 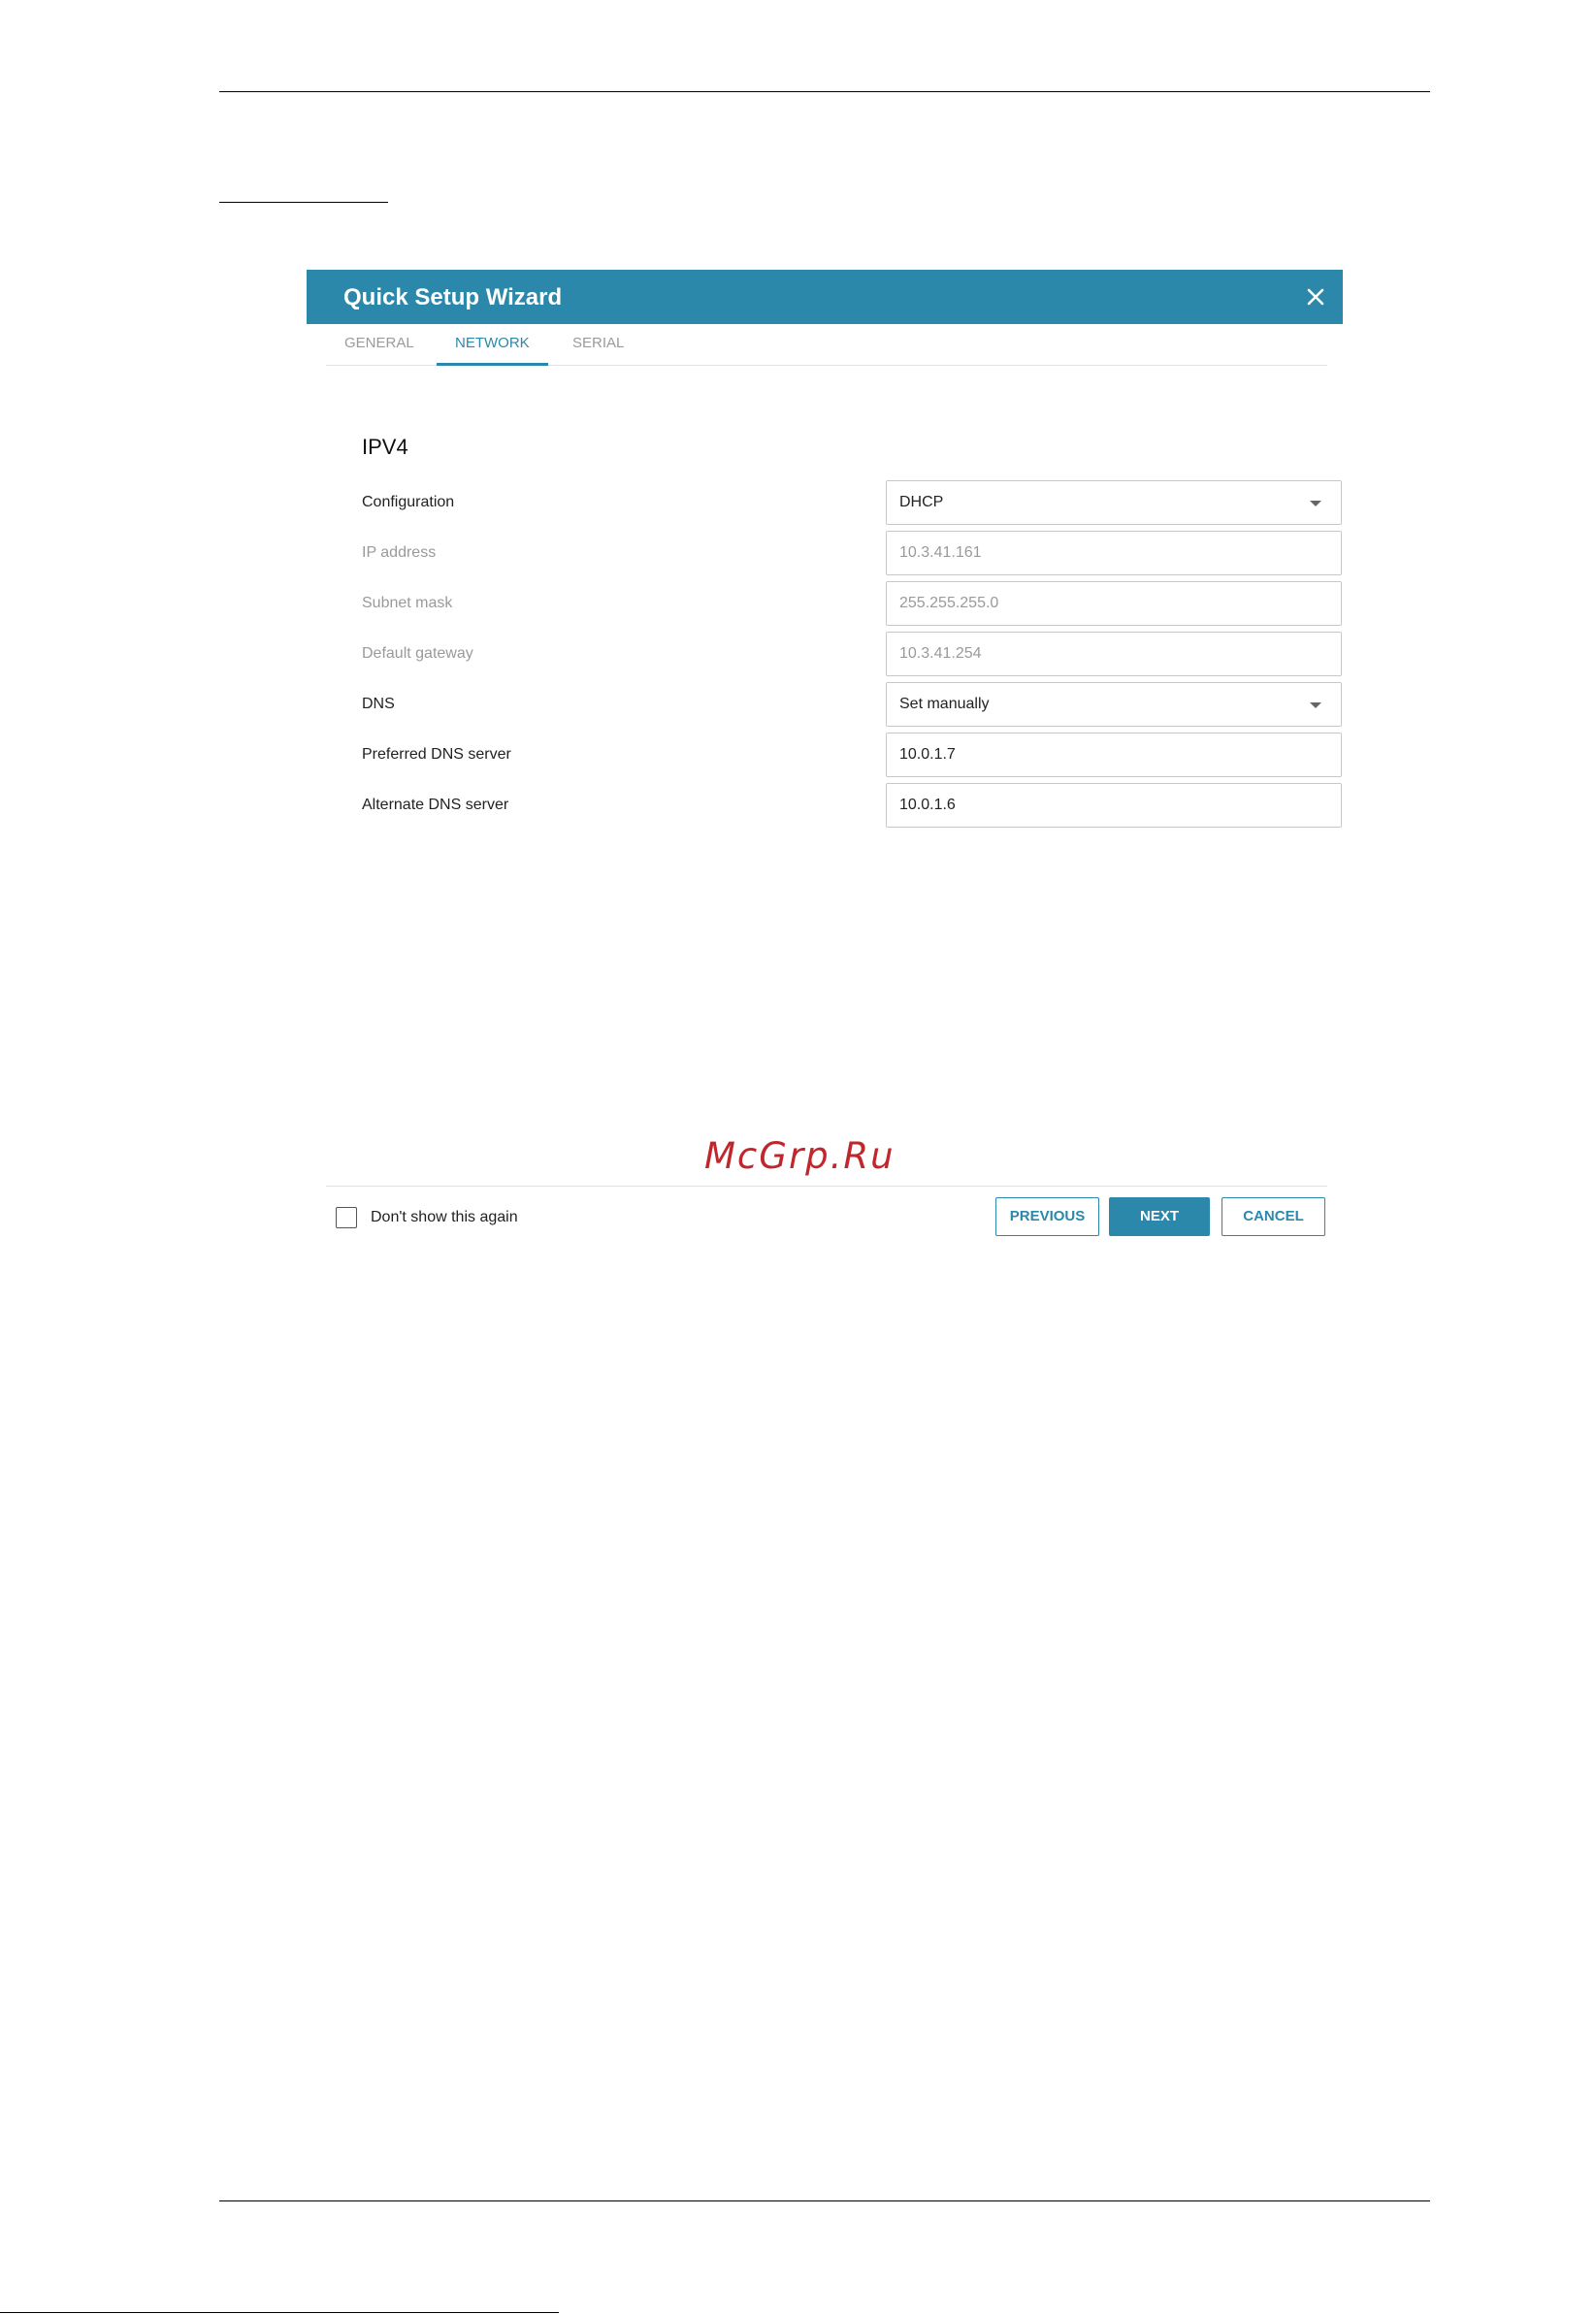 What do you see at coordinates (1114, 604) in the screenshot?
I see `subnet-mask-field: 255.255.255.0` at bounding box center [1114, 604].